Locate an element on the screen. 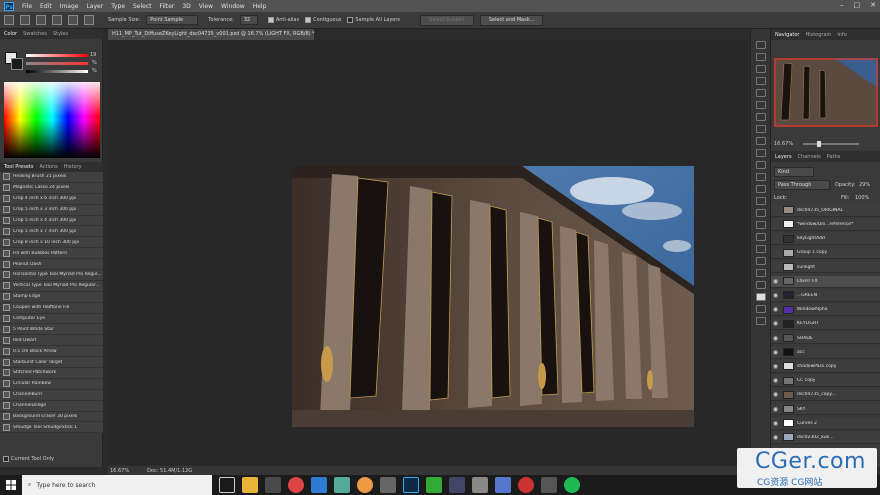  preset-item: ChannelBurn is located at coordinates (51, 395).